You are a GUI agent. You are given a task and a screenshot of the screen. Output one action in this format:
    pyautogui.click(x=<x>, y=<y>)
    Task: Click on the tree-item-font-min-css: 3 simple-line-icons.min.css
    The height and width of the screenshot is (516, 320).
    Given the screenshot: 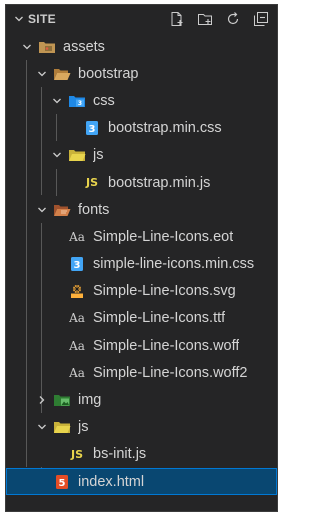 What is the action you would take?
    pyautogui.click(x=141, y=264)
    